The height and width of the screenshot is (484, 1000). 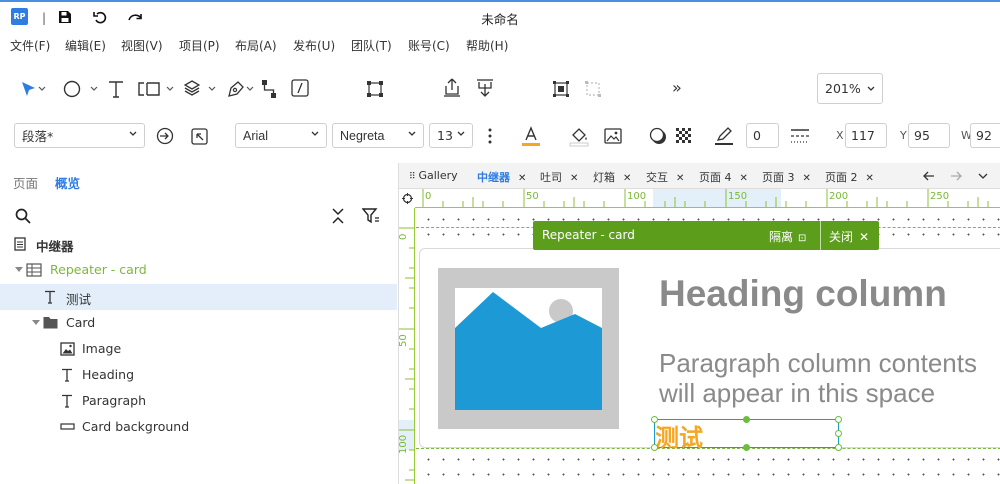 What do you see at coordinates (679, 435) in the screenshot?
I see `selected-text: 测试` at bounding box center [679, 435].